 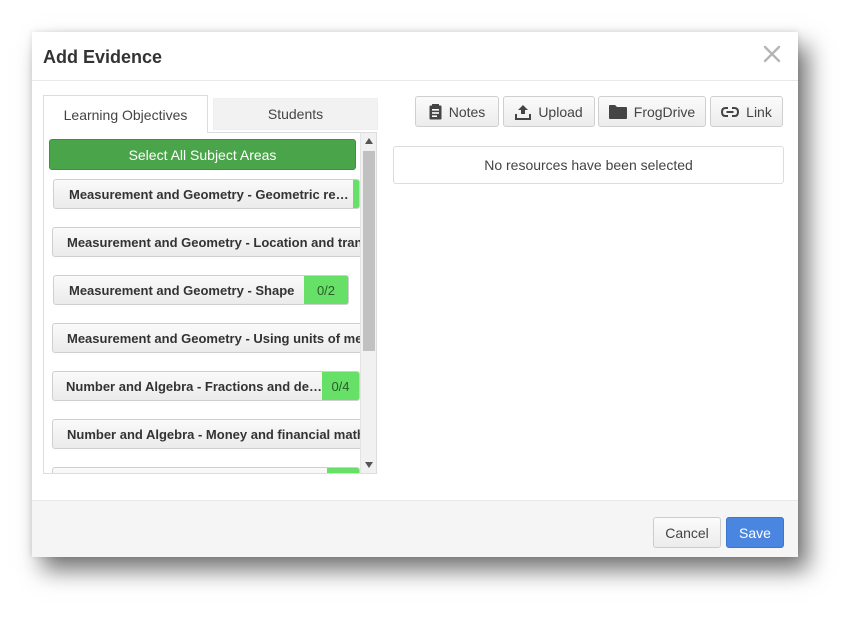 What do you see at coordinates (435, 111) in the screenshot?
I see `notes-icon` at bounding box center [435, 111].